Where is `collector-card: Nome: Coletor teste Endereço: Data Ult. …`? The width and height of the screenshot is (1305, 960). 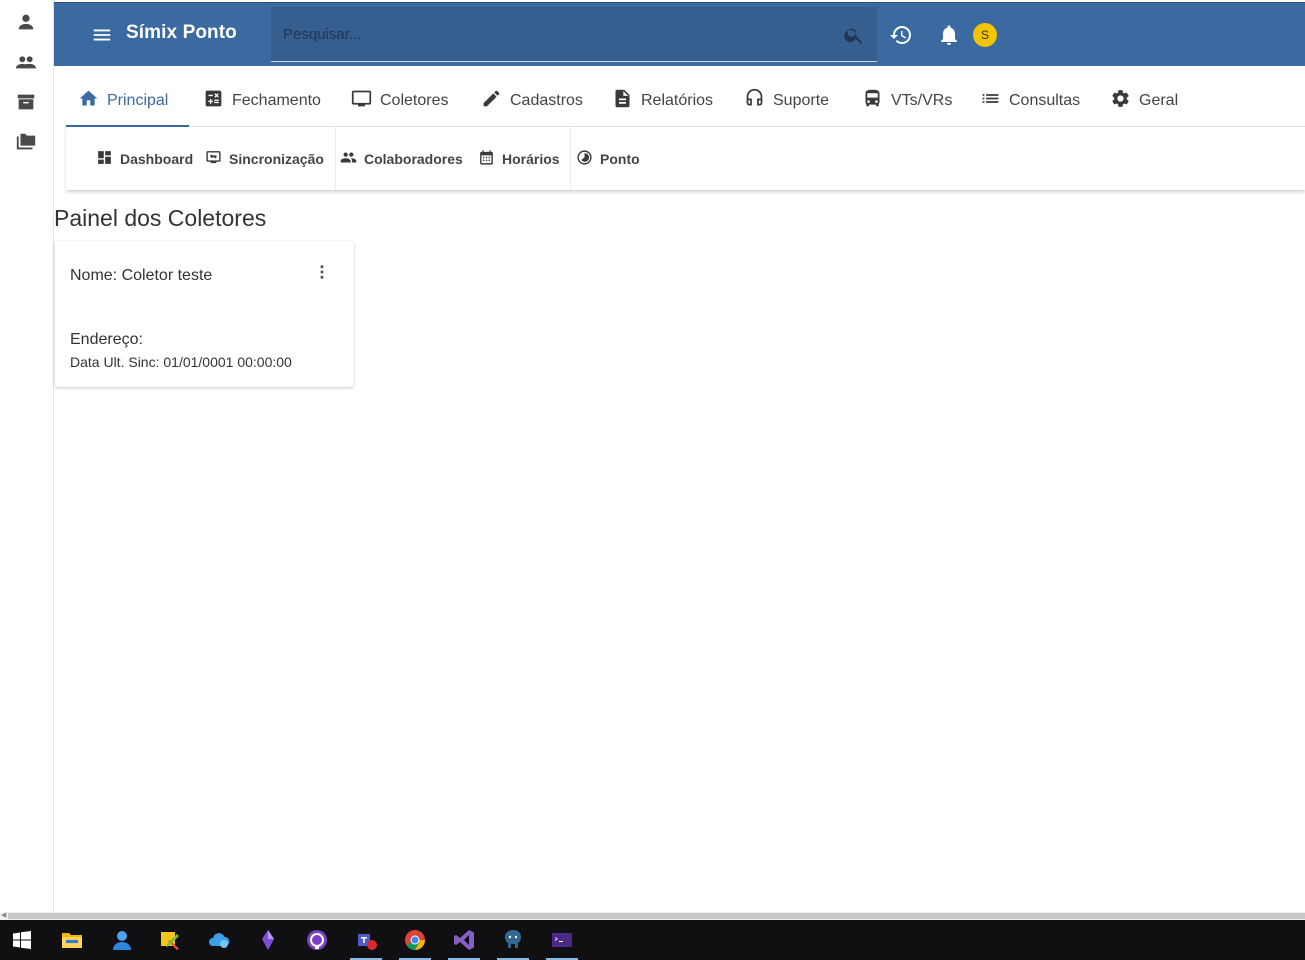
collector-card: Nome: Coletor teste Endereço: Data Ult. … is located at coordinates (204, 314).